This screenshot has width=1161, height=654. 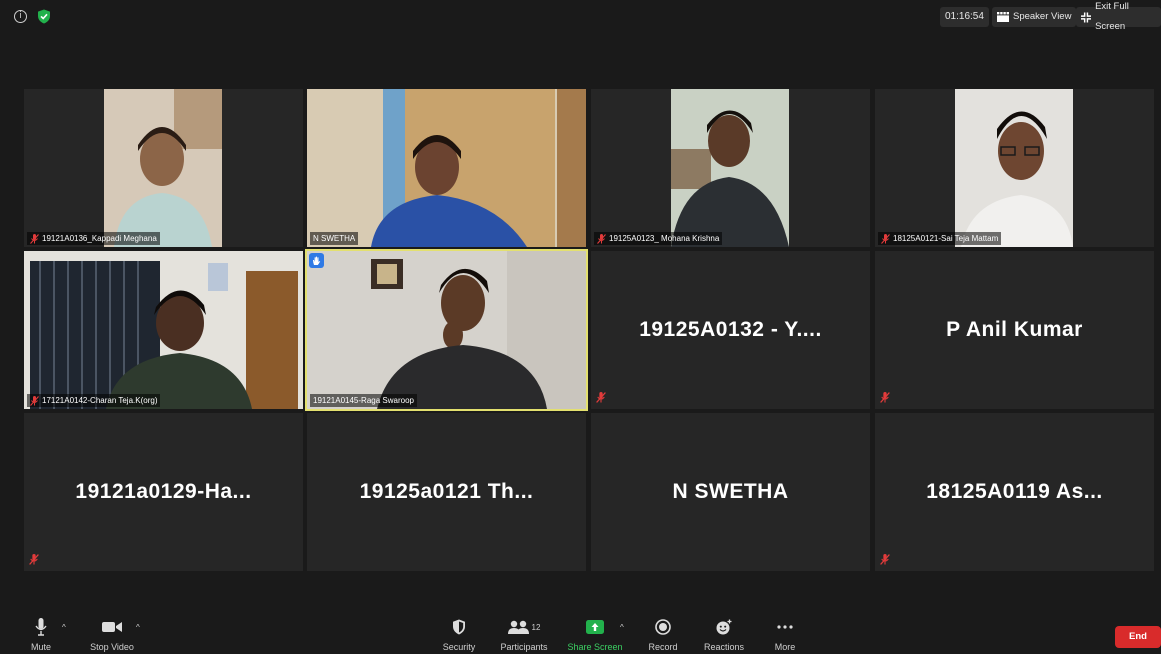 I want to click on video-camera-icon, so click(x=112, y=627).